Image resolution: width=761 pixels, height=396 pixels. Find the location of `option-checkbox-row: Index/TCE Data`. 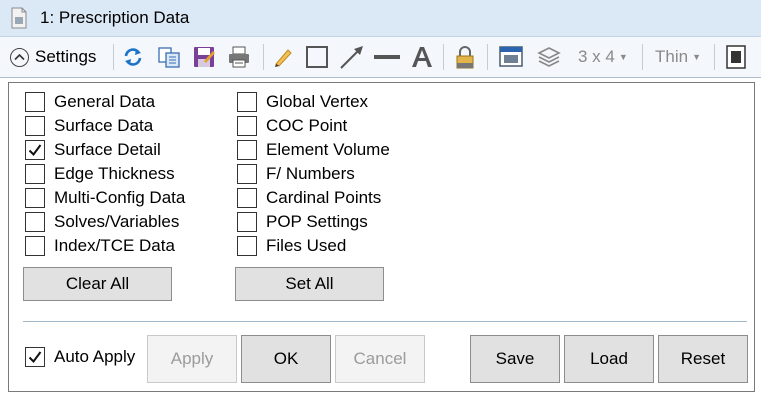

option-checkbox-row: Index/TCE Data is located at coordinates (100, 246).